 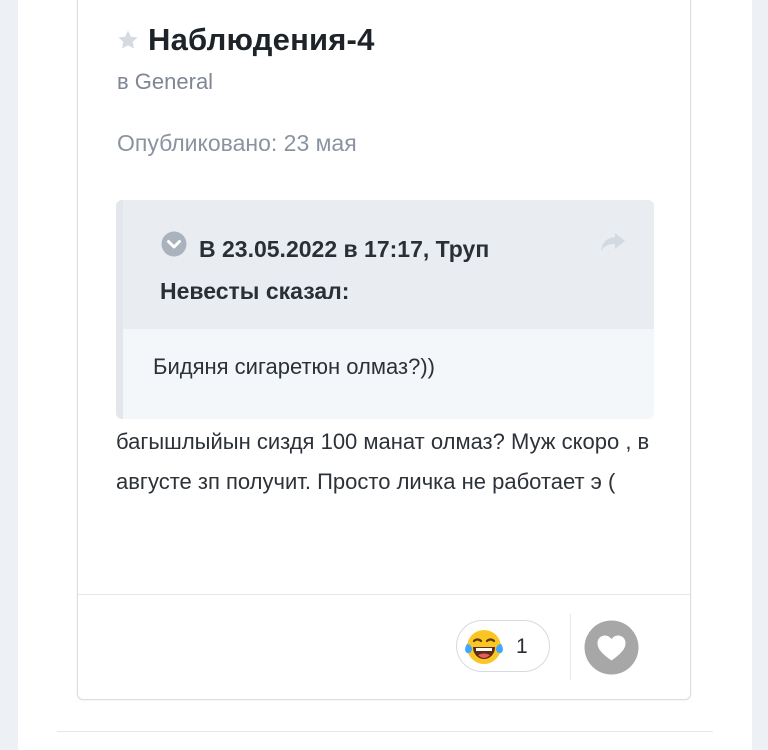 What do you see at coordinates (385, 731) in the screenshot?
I see `bottom-divider` at bounding box center [385, 731].